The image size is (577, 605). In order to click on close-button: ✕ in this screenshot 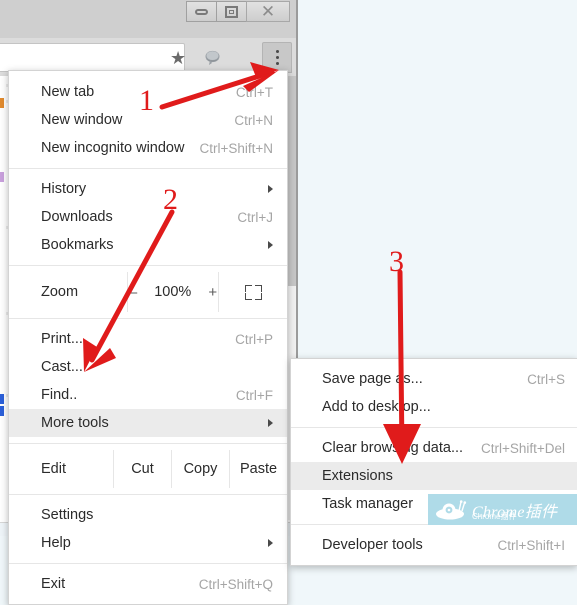, I will do `click(268, 11)`.